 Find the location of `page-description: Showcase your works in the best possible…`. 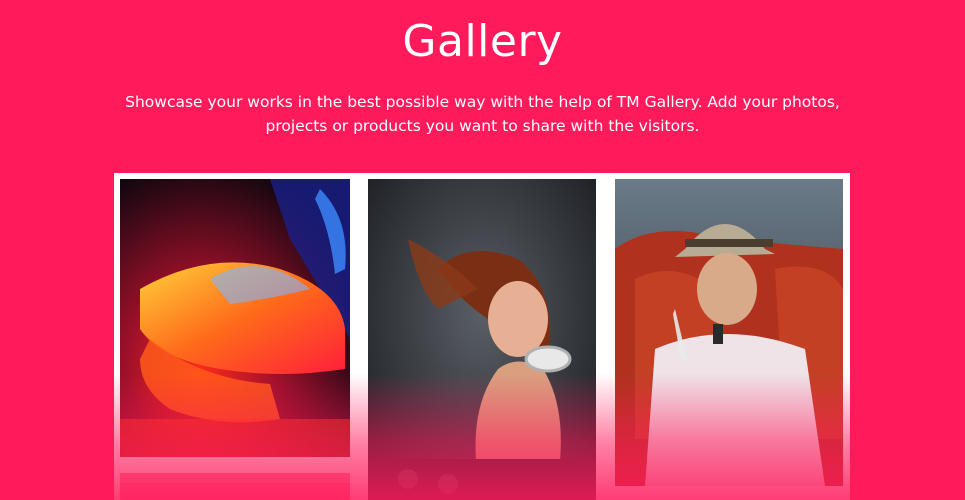

page-description: Showcase your works in the best possible… is located at coordinates (482, 114).